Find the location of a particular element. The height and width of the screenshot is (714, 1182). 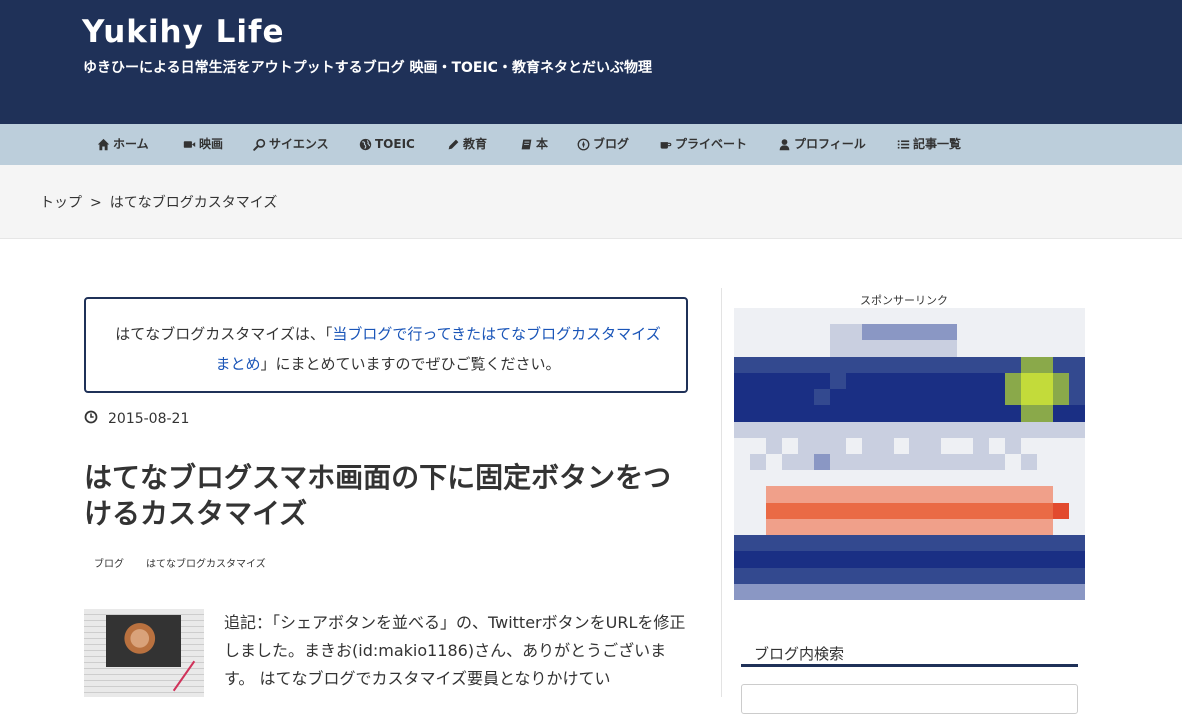

nav-item-profile: プロフィール is located at coordinates (822, 144).